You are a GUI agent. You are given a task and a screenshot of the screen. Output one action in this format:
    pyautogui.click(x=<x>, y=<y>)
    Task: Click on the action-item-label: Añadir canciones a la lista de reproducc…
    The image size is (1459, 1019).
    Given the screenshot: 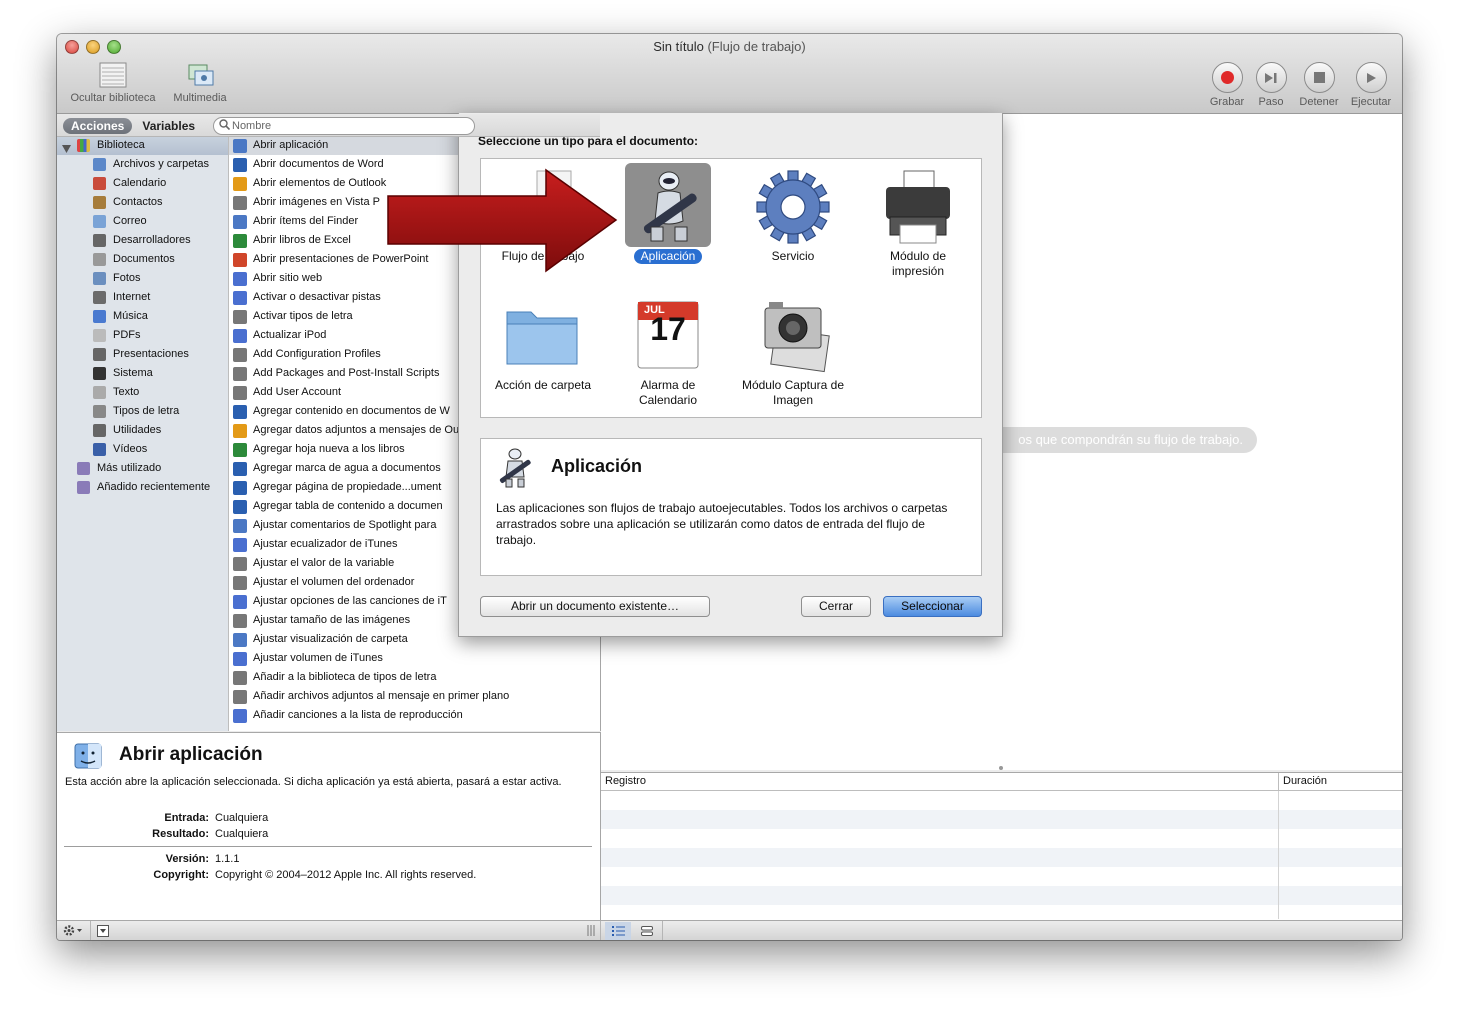 What is the action you would take?
    pyautogui.click(x=358, y=715)
    